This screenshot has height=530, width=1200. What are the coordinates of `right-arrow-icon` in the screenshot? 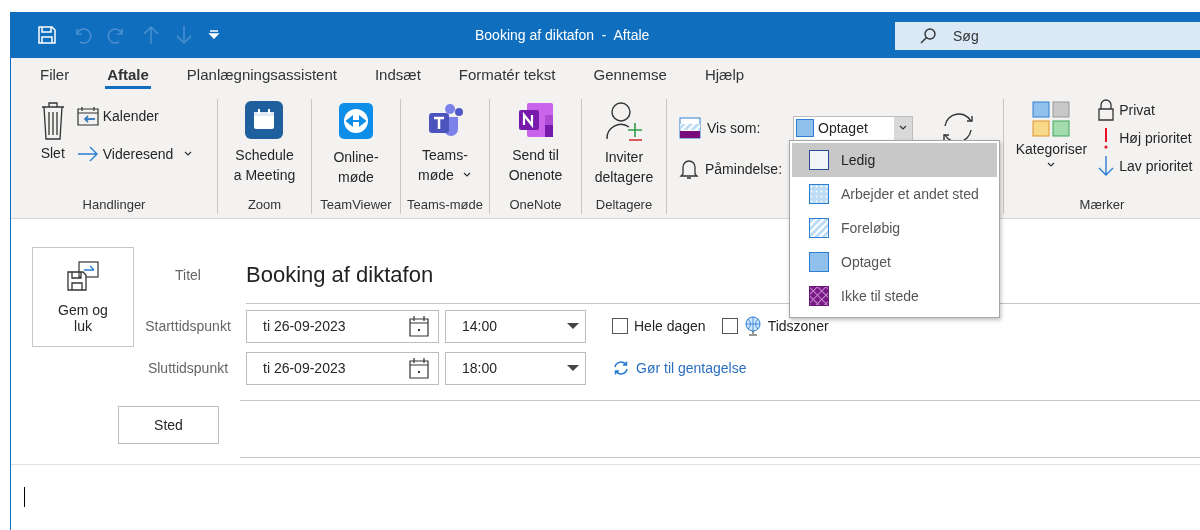 It's located at (87, 154).